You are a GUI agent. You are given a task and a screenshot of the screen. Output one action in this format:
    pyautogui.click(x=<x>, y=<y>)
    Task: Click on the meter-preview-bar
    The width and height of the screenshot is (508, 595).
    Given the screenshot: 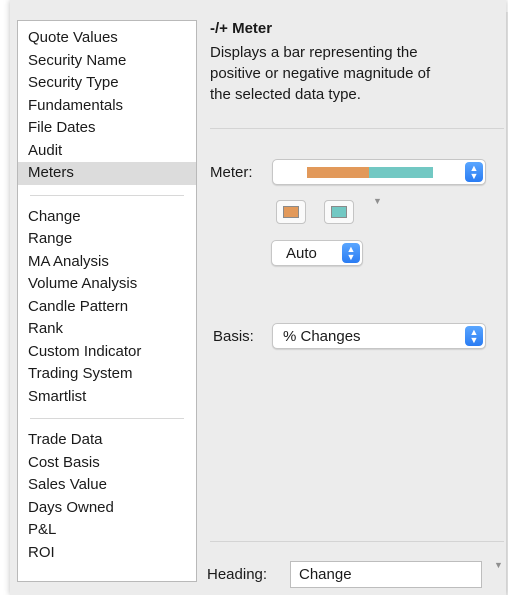 What is the action you would take?
    pyautogui.click(x=370, y=172)
    